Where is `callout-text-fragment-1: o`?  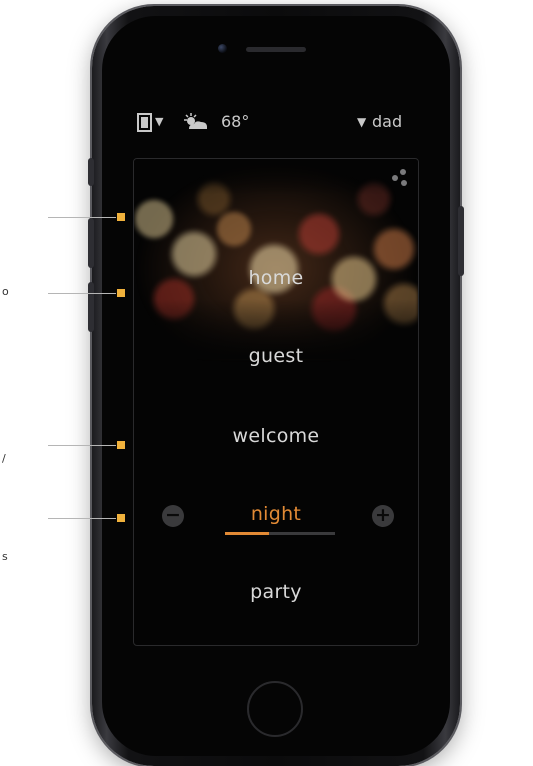
callout-text-fragment-1: o is located at coordinates (5, 291).